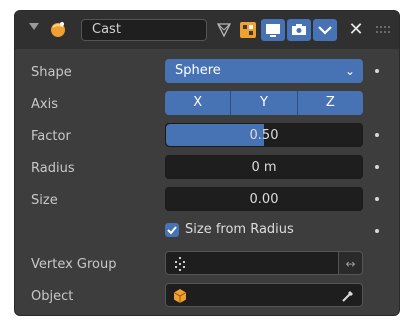 The image size is (412, 320). Describe the element at coordinates (383, 30) in the screenshot. I see `drag-grip-icon` at that location.